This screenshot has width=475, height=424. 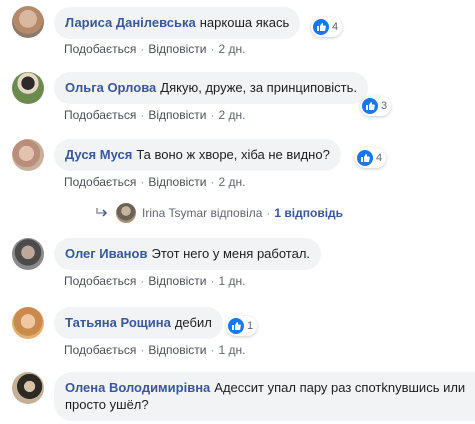 What do you see at coordinates (102, 212) in the screenshot?
I see `reply-arrow-icon` at bounding box center [102, 212].